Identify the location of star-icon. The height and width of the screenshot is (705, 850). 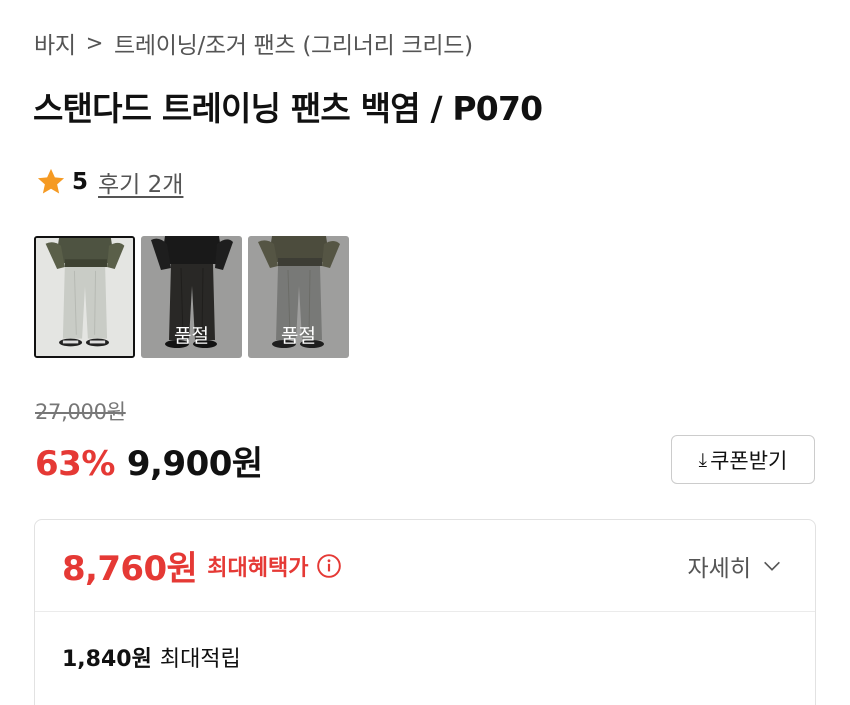
(51, 181).